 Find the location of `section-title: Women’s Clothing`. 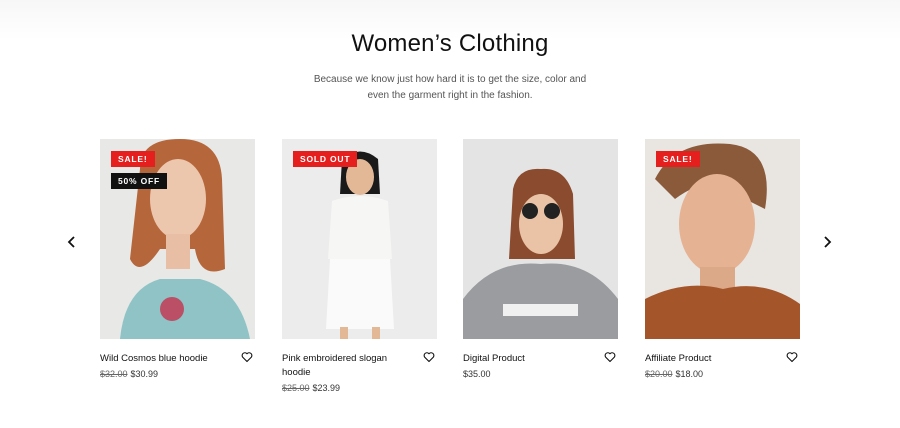

section-title: Women’s Clothing is located at coordinates (450, 43).